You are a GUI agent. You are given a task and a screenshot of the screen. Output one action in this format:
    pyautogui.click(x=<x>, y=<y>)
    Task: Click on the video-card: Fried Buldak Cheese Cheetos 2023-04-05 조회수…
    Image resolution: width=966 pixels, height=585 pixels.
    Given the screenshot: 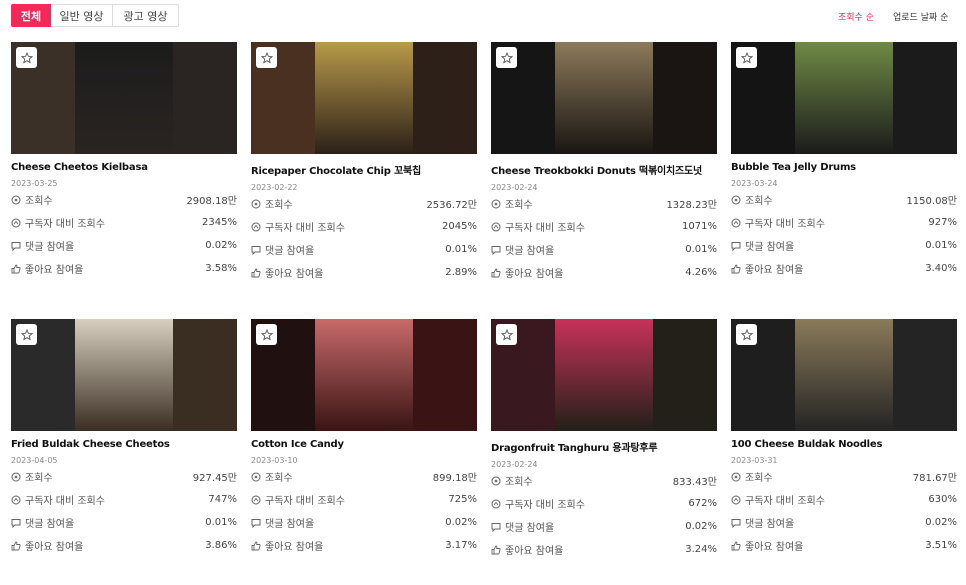 What is the action you would take?
    pyautogui.click(x=124, y=438)
    